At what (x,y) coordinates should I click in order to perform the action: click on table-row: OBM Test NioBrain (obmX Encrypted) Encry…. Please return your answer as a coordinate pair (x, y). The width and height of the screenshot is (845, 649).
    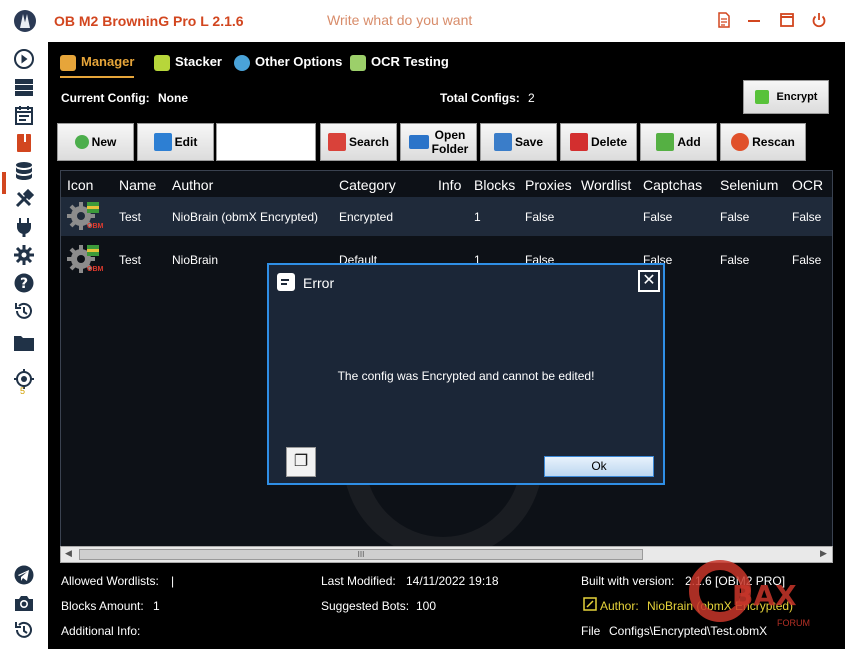
    Looking at the image, I should click on (446, 216).